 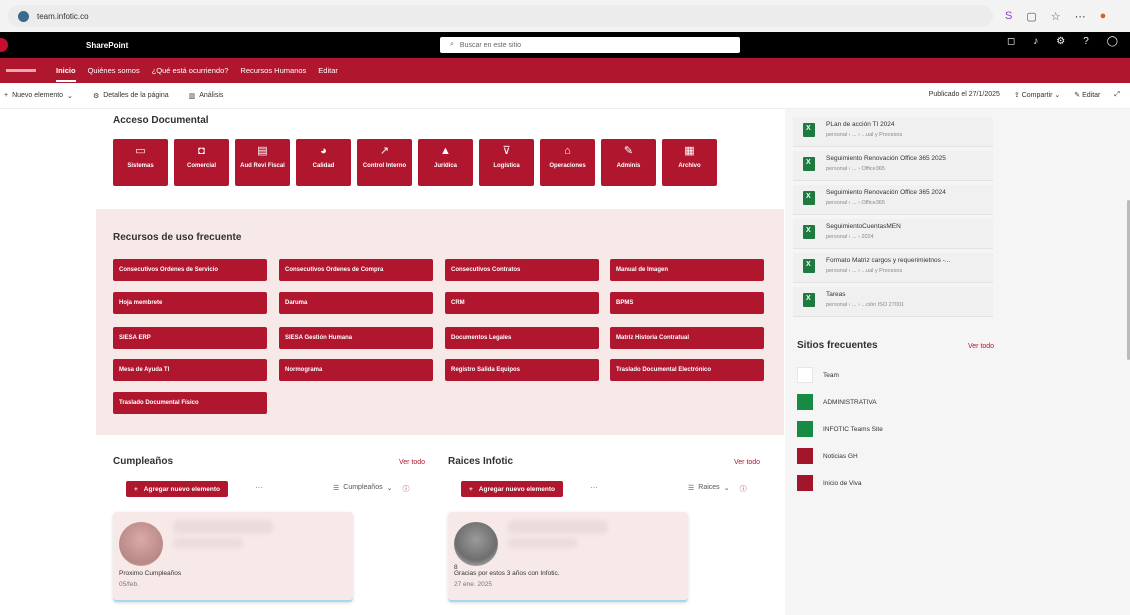 What do you see at coordinates (886, 192) in the screenshot?
I see `document-title: Seguimiento Renovación Office 365 2024` at bounding box center [886, 192].